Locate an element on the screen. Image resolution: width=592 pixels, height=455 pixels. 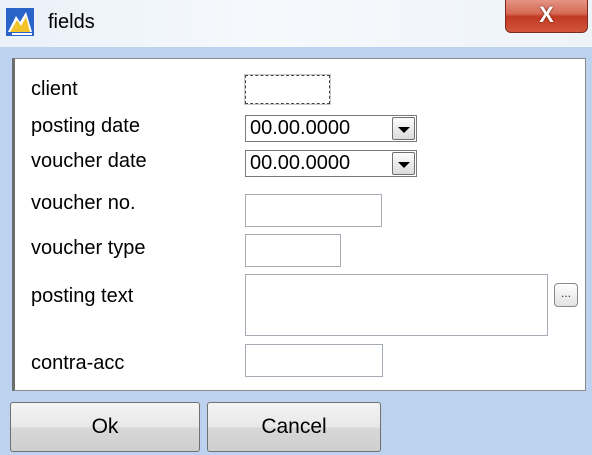
app-icon is located at coordinates (20, 22).